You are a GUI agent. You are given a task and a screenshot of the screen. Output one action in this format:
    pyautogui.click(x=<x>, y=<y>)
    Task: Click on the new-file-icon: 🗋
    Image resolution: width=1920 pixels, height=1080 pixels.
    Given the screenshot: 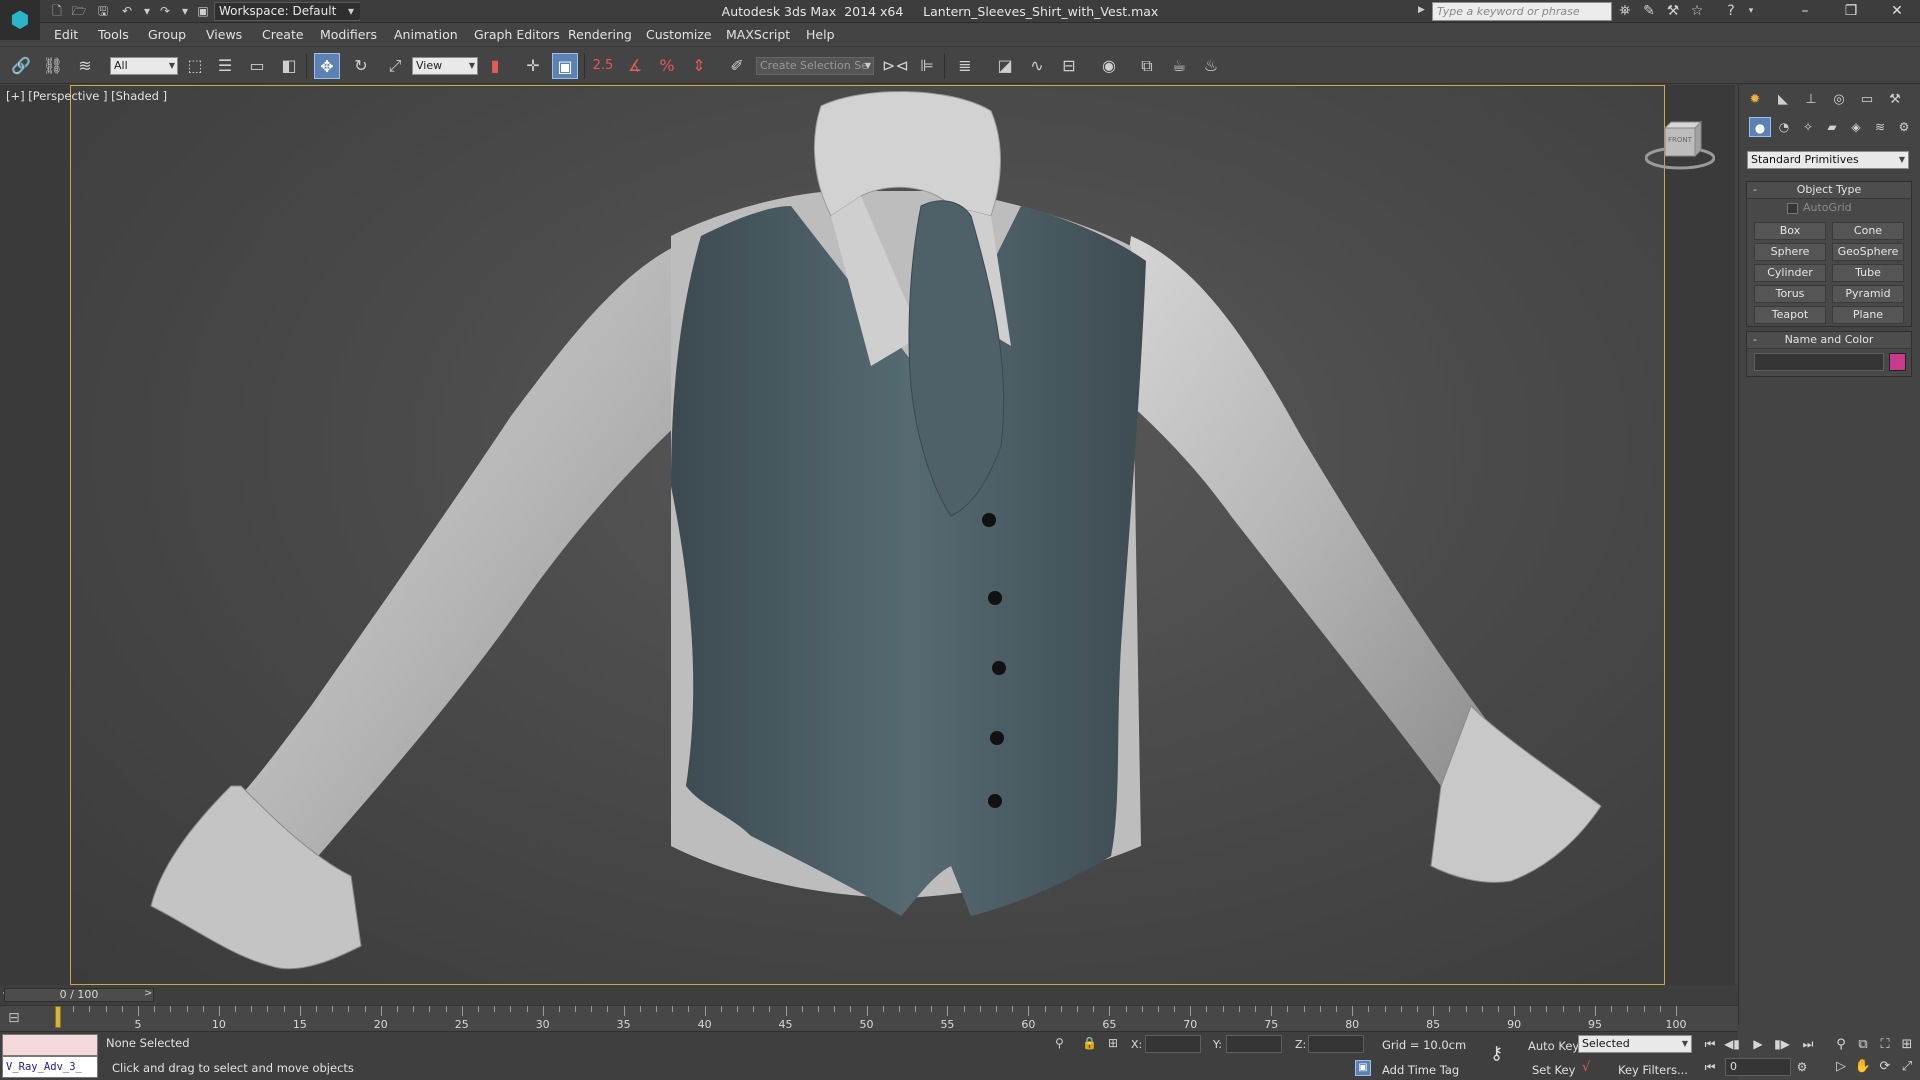 What is the action you would take?
    pyautogui.click(x=57, y=11)
    